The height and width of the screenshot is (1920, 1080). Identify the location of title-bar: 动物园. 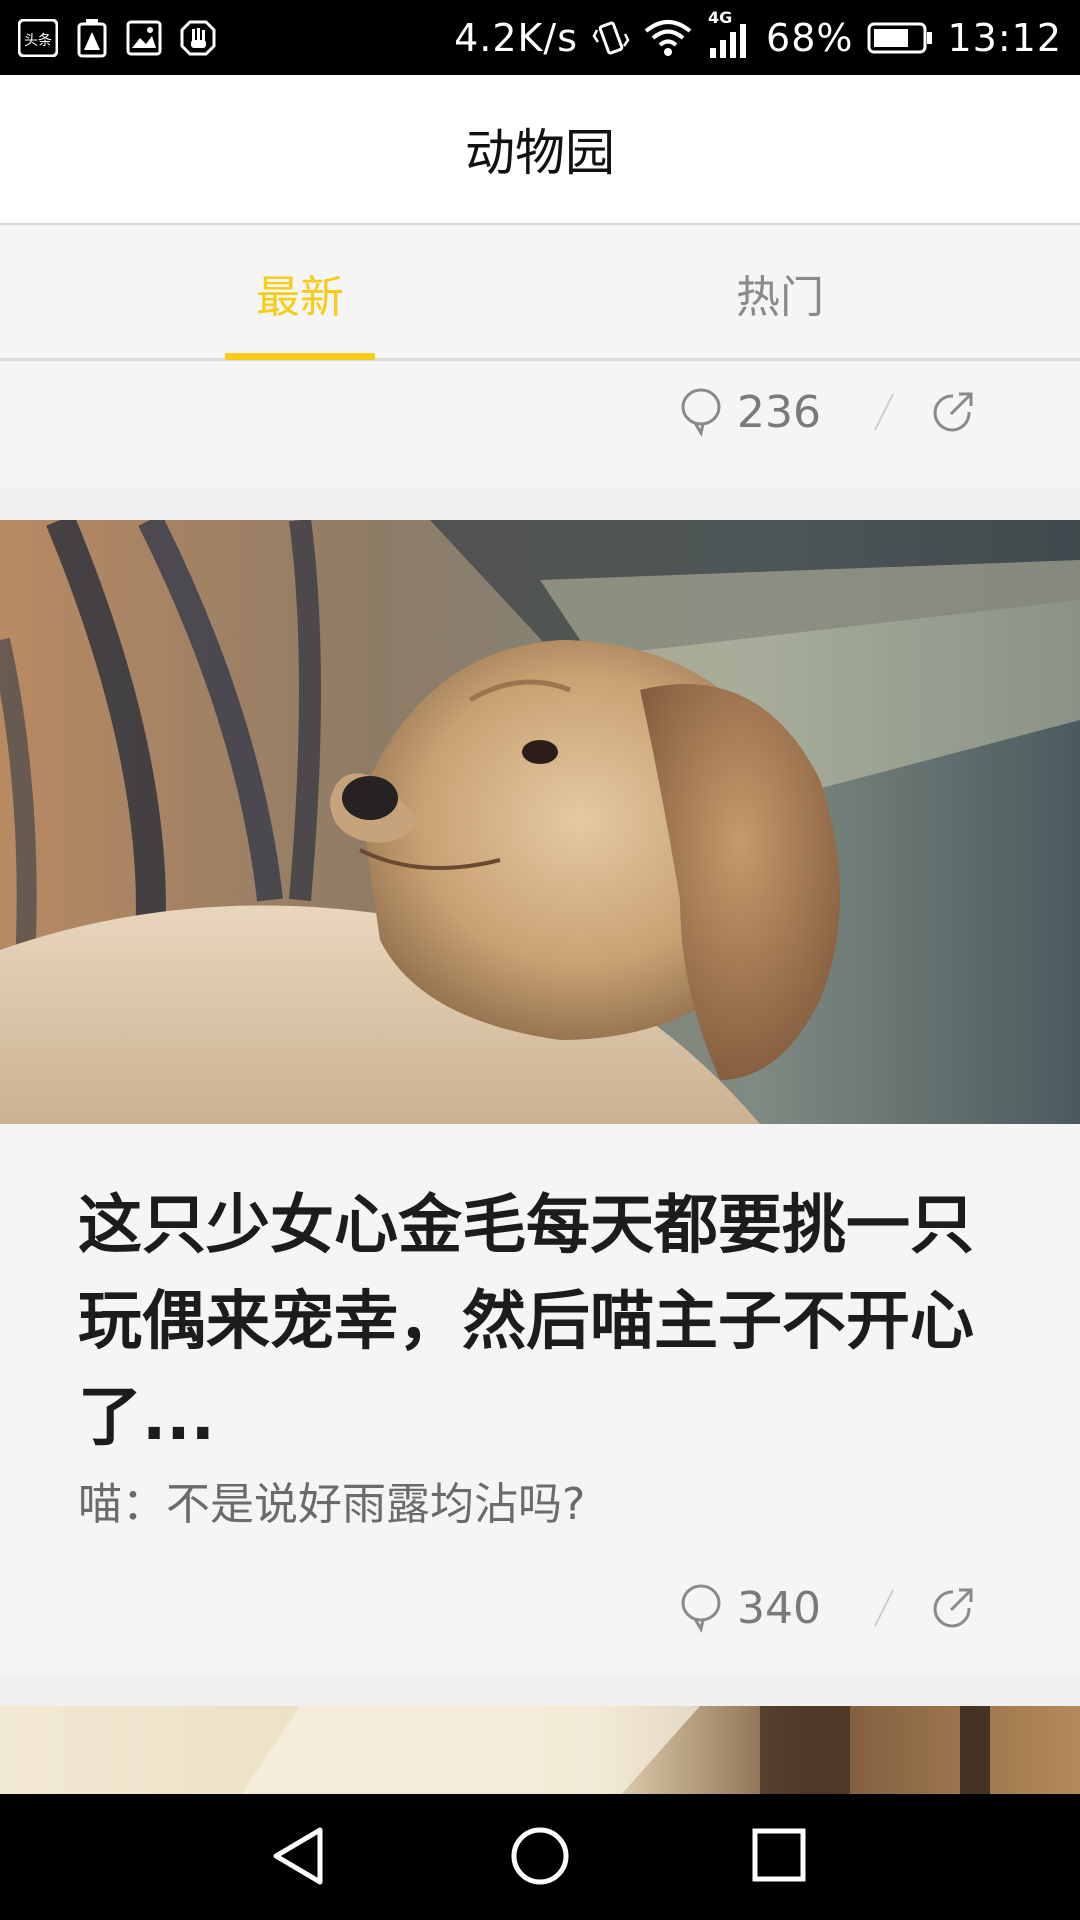
(540, 150).